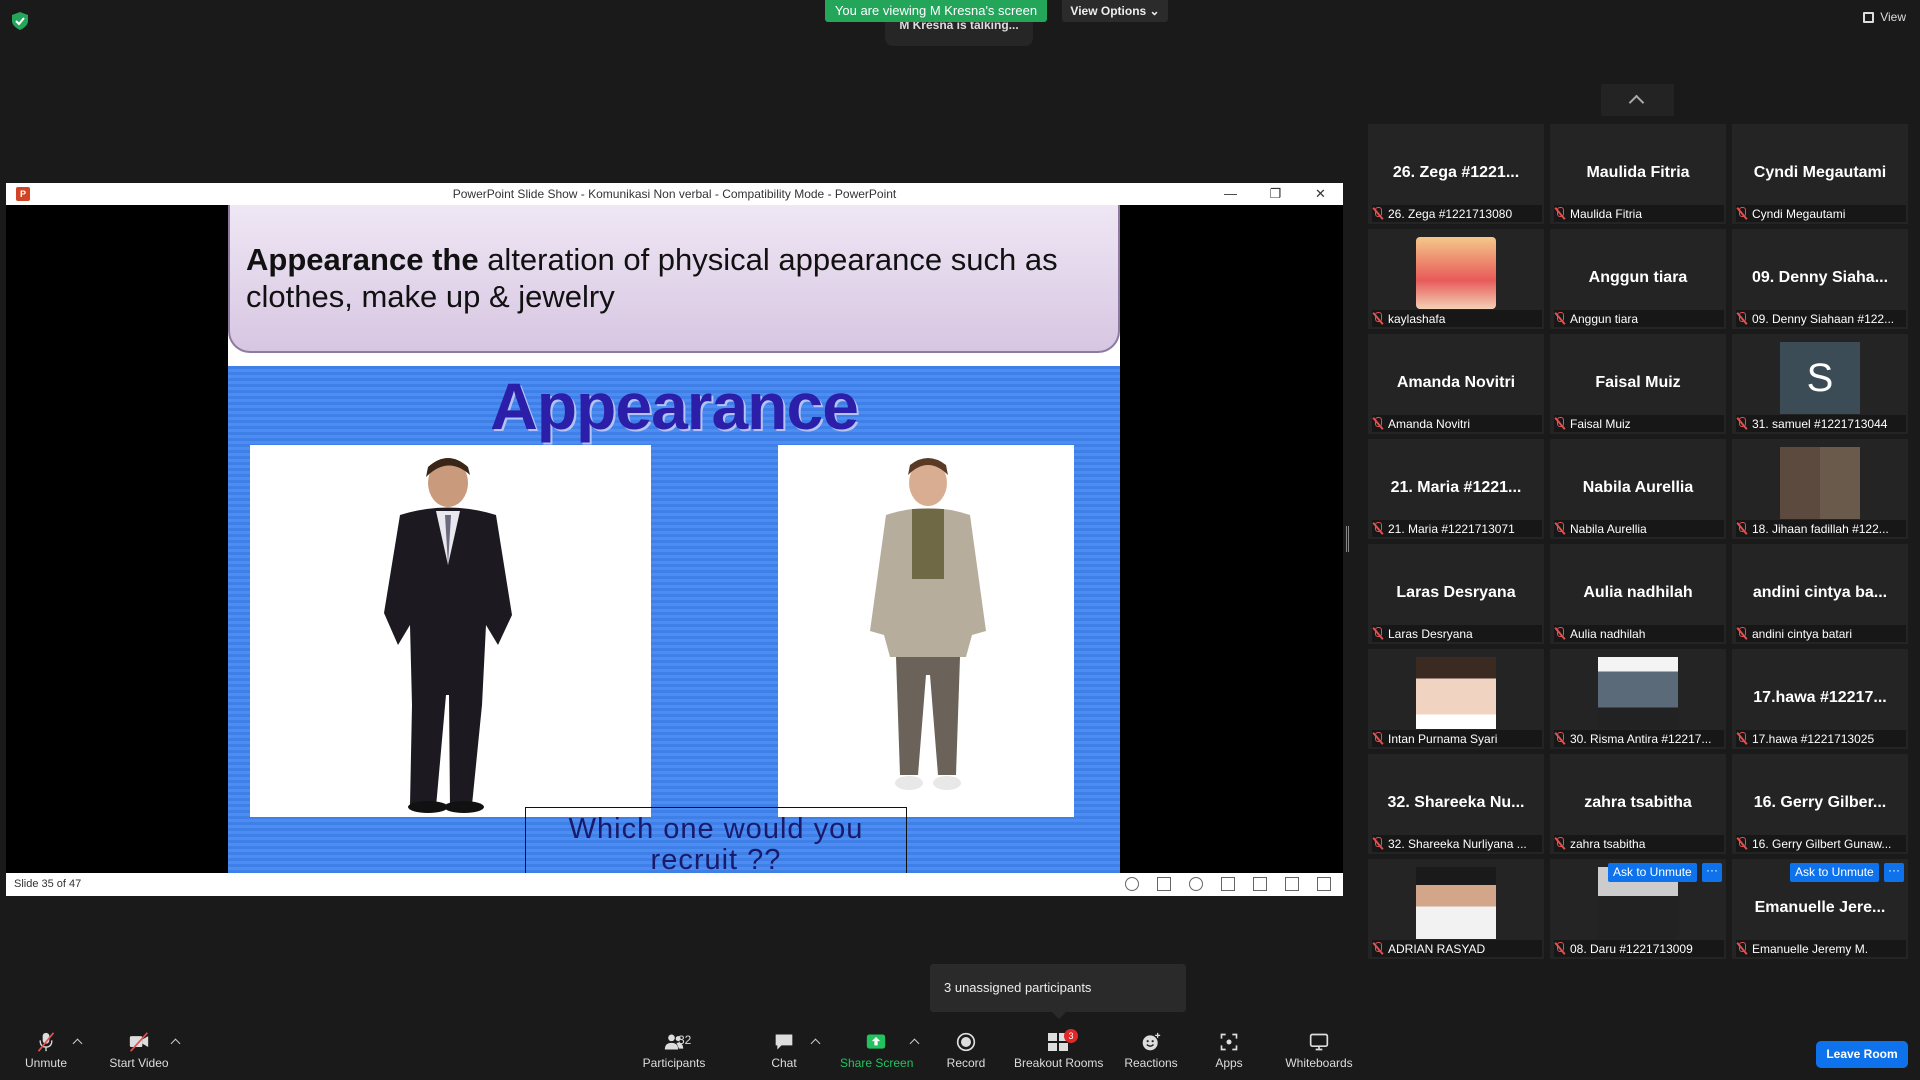 The width and height of the screenshot is (1920, 1080). Describe the element at coordinates (876, 1050) in the screenshot. I see `share-screen-button: Share Screen` at that location.